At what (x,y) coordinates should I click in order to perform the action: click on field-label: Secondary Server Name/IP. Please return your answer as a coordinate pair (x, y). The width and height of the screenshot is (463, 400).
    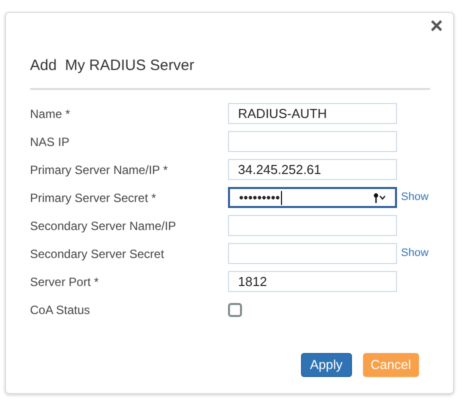
    Looking at the image, I should click on (104, 226).